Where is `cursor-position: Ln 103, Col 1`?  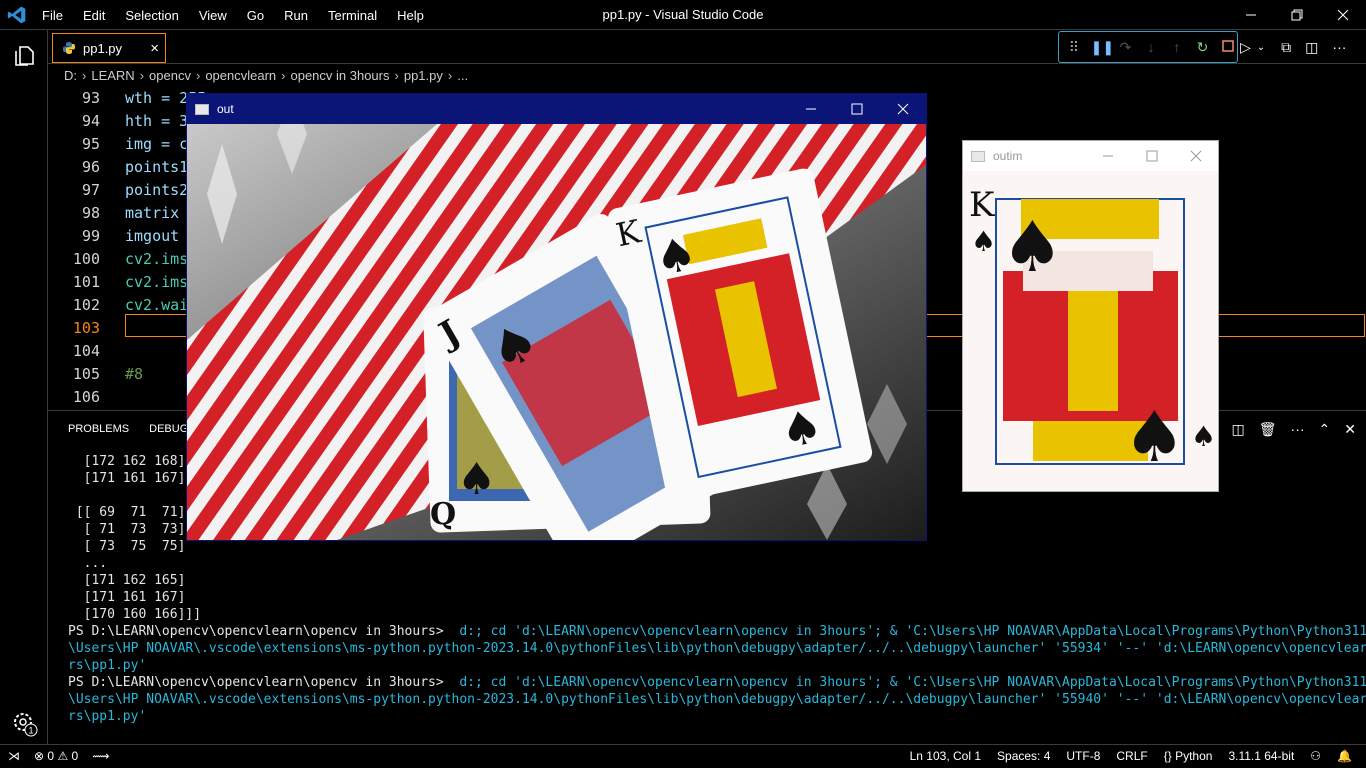 cursor-position: Ln 103, Col 1 is located at coordinates (945, 756).